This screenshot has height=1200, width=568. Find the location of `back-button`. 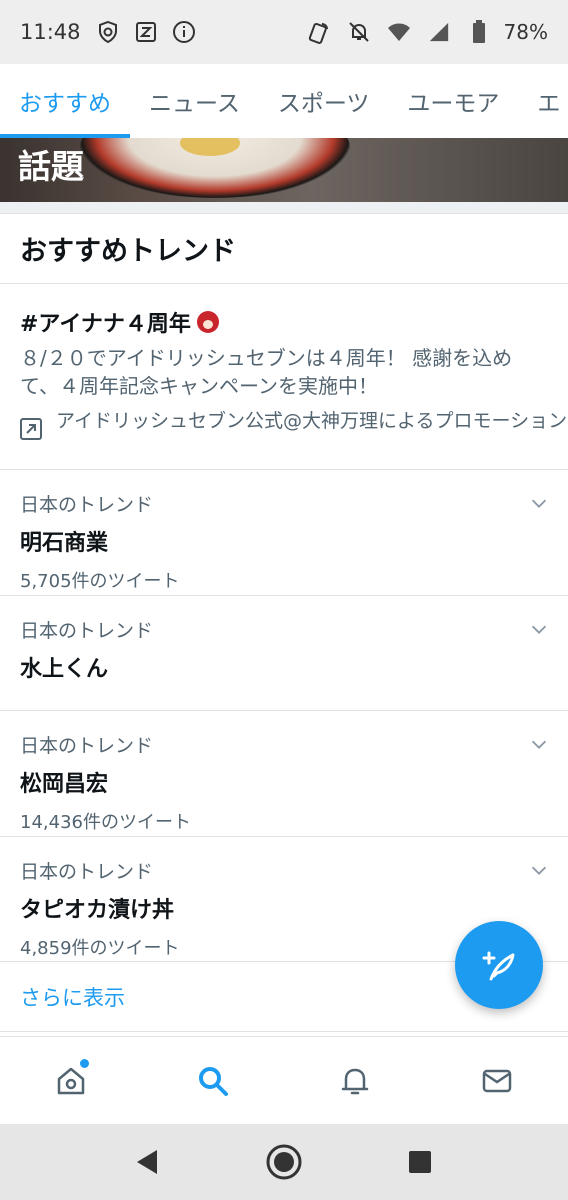

back-button is located at coordinates (148, 1162).